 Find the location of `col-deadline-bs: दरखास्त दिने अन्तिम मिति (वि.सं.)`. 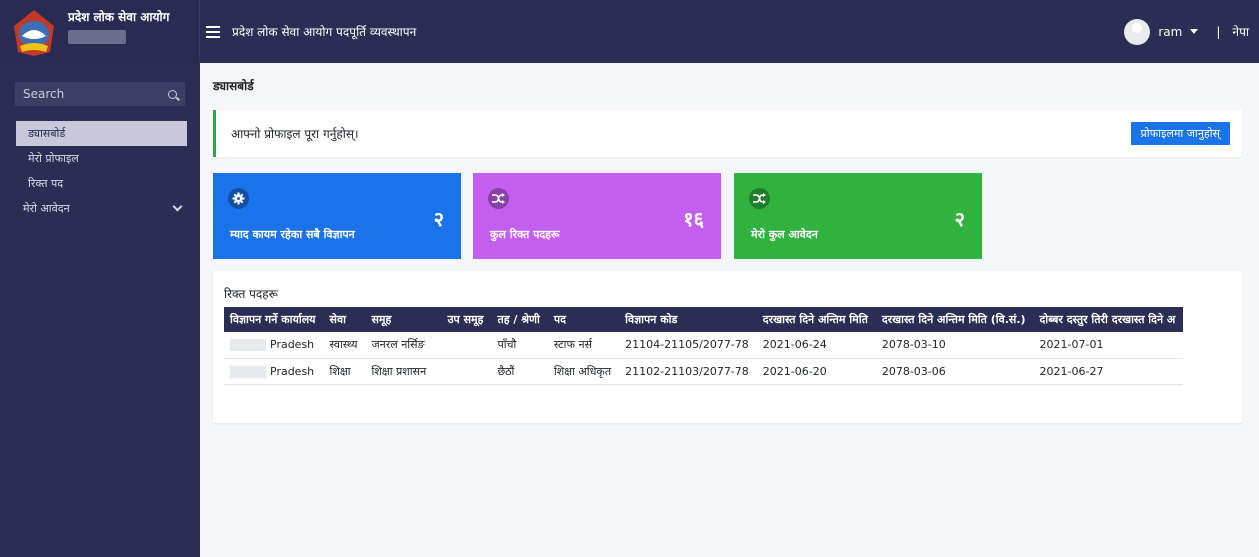

col-deadline-bs: दरखास्त दिने अन्तिम मिति (वि.सं.) is located at coordinates (955, 319).